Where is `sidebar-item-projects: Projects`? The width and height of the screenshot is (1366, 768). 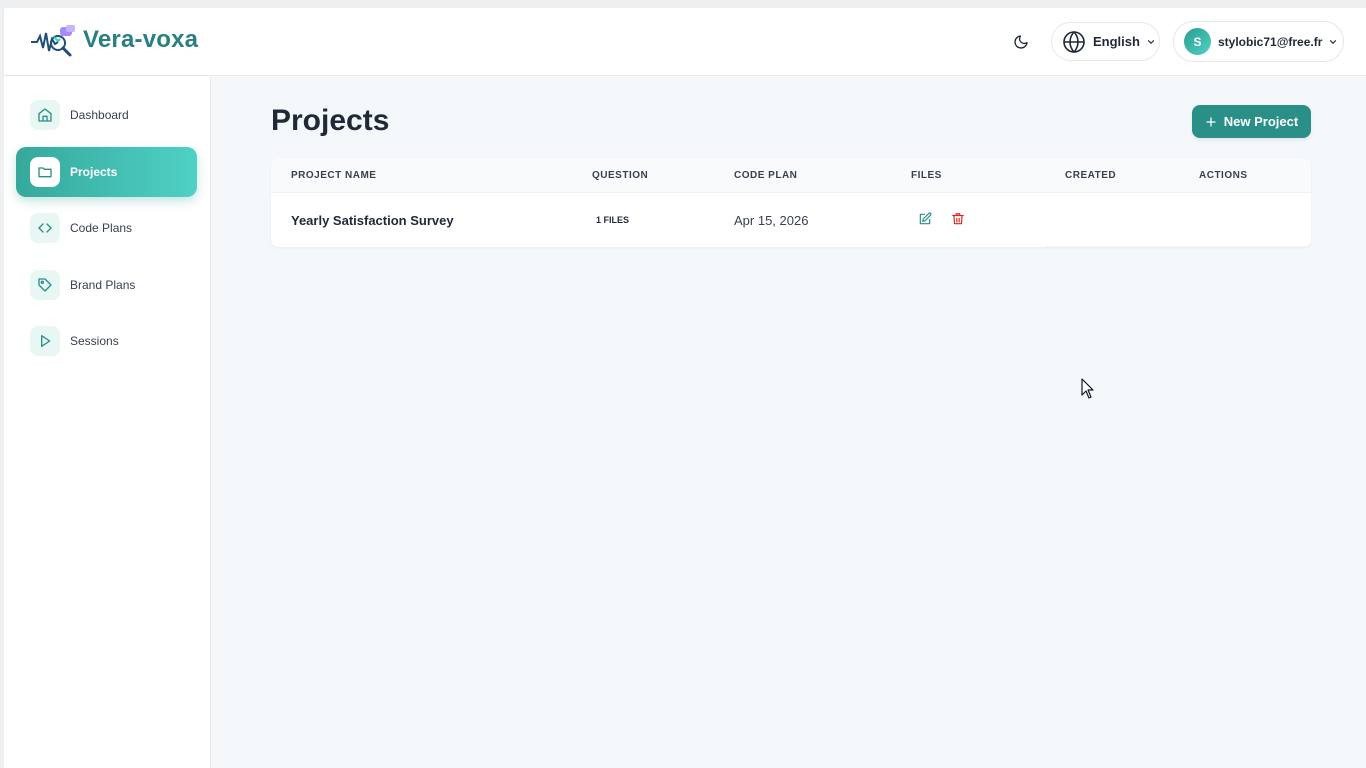
sidebar-item-projects: Projects is located at coordinates (106, 172).